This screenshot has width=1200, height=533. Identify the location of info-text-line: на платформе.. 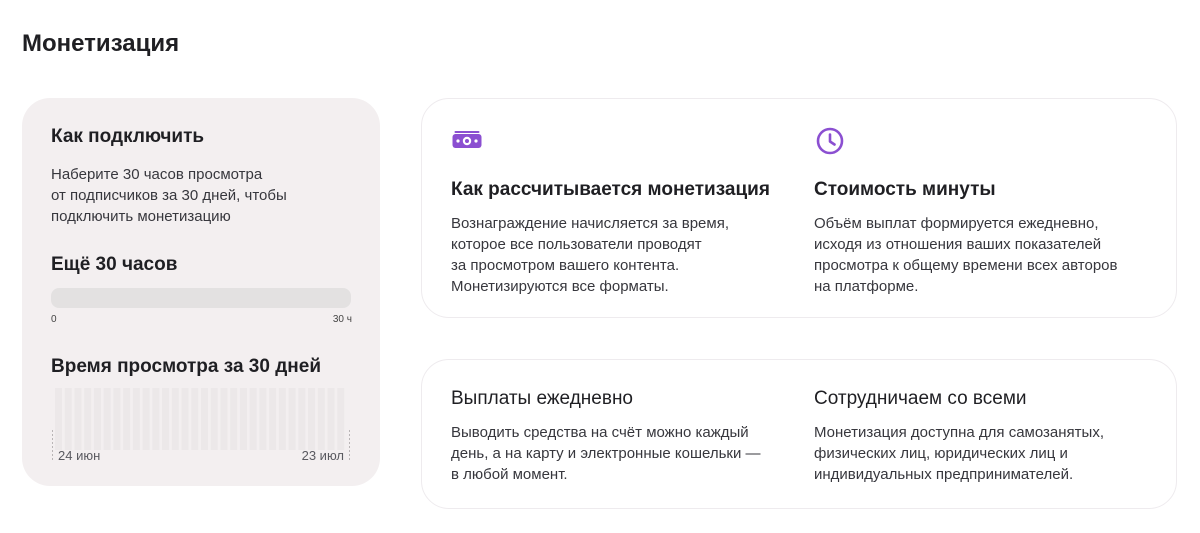
(866, 286).